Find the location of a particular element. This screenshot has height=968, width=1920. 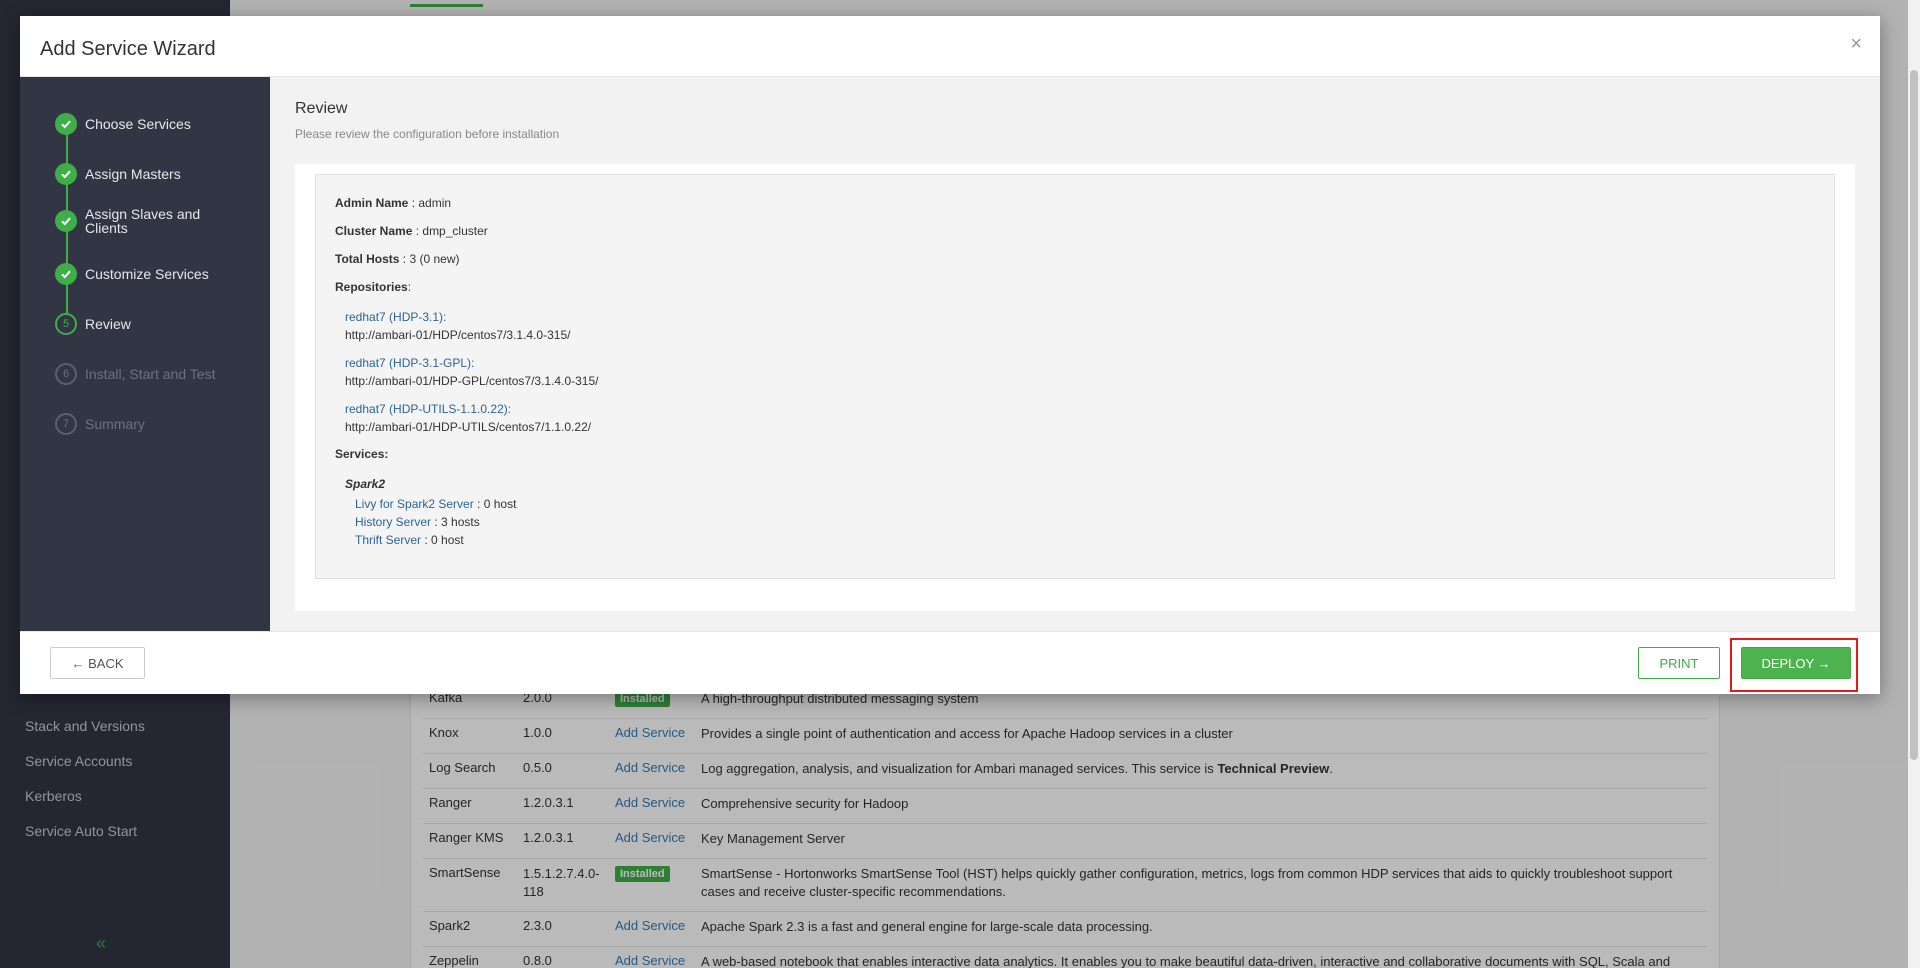

total-hosts-row: Total Hosts : 3 (0 new) is located at coordinates (397, 259).